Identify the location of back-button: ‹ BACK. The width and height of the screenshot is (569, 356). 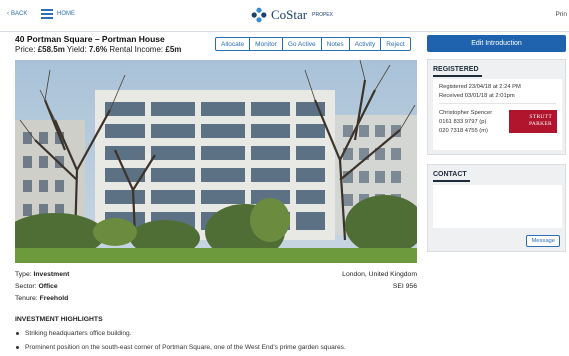
(17, 14).